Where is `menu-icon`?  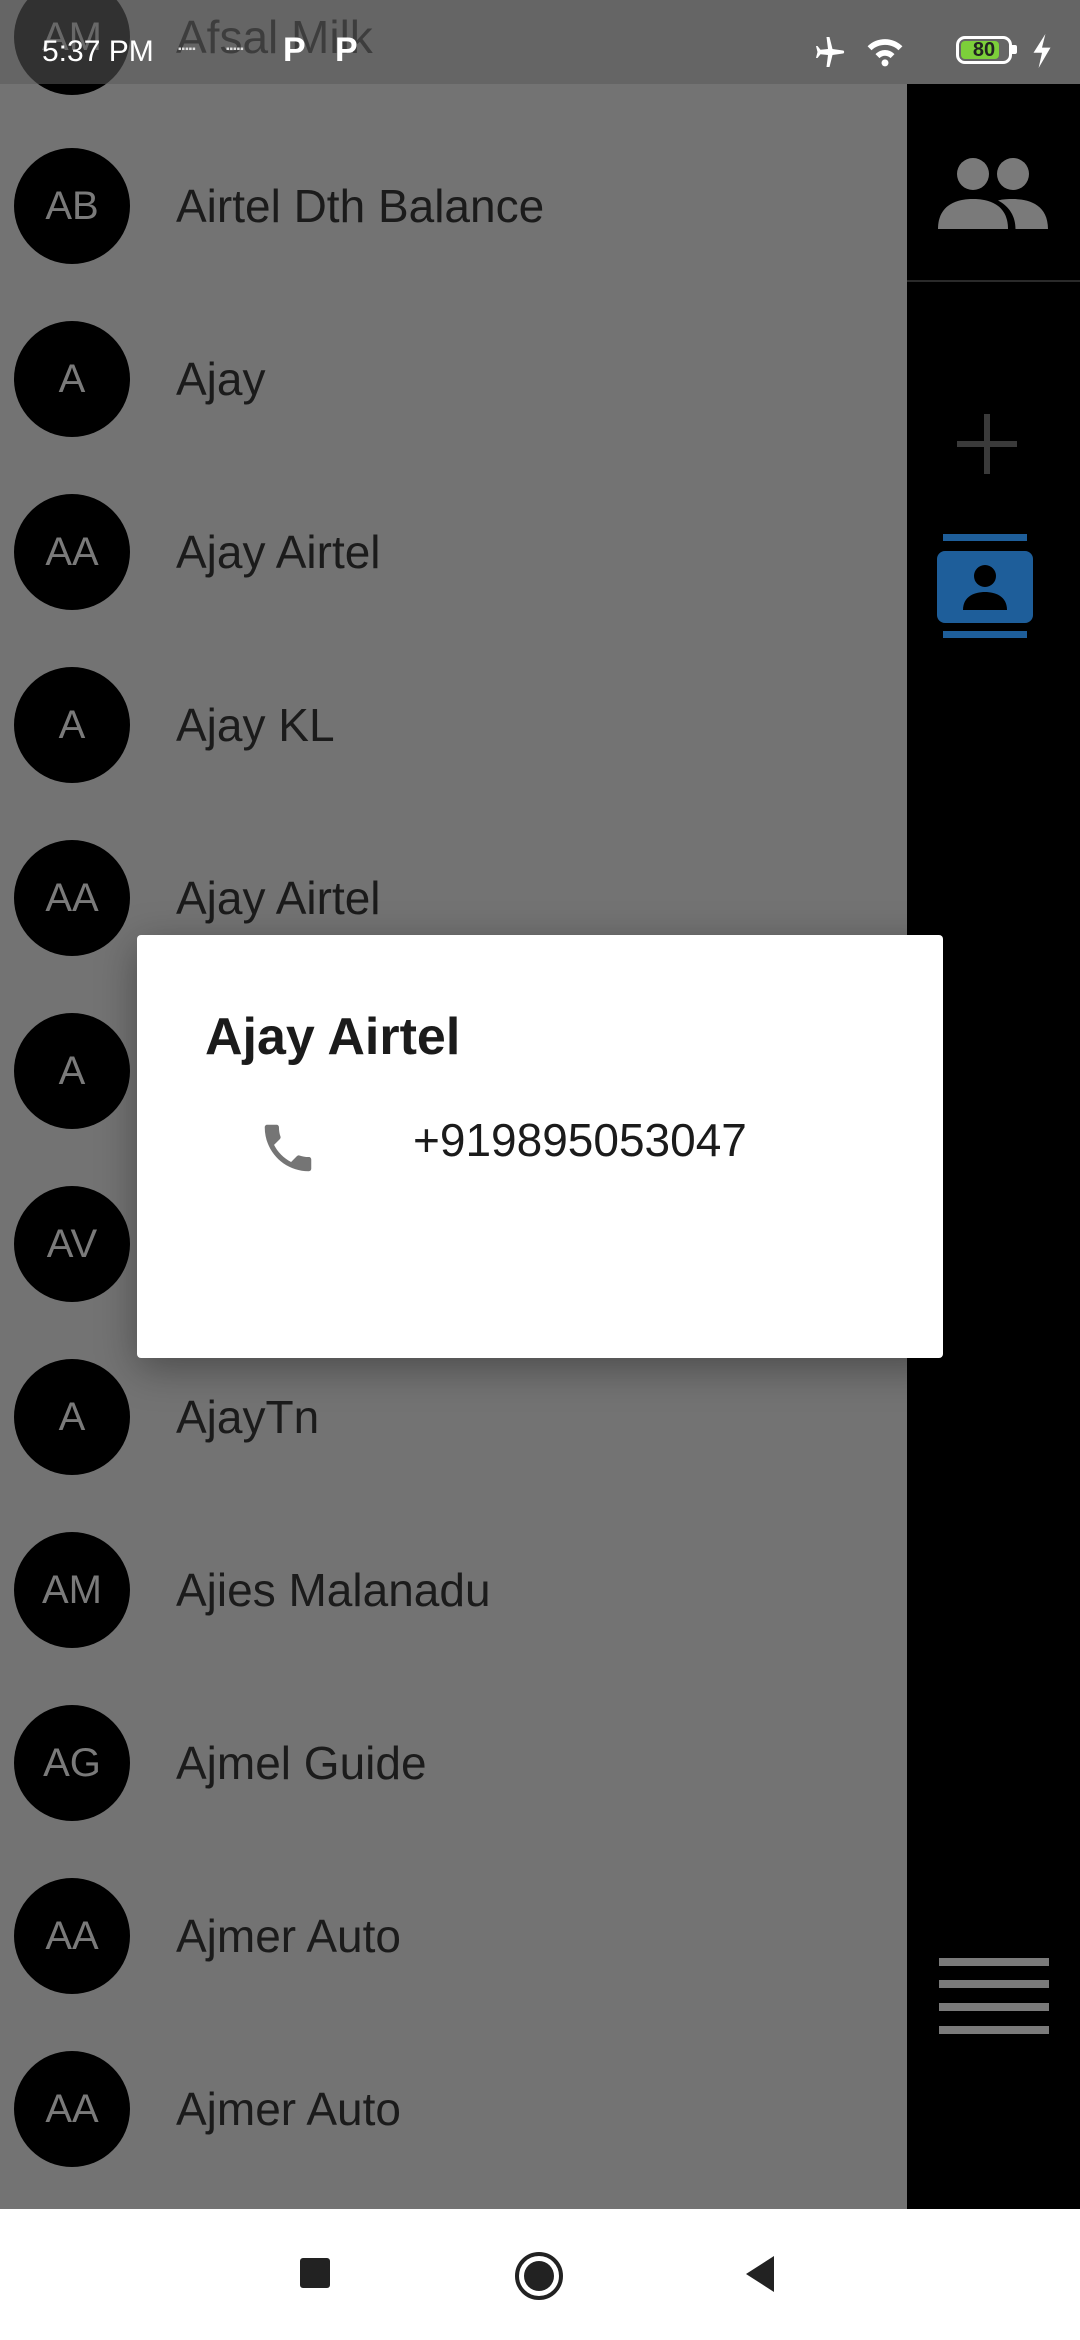
menu-icon is located at coordinates (994, 1996).